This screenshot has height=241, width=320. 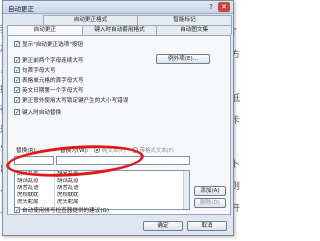 What do you see at coordinates (35, 174) in the screenshot?
I see `list-from: 胡来乱弄` at bounding box center [35, 174].